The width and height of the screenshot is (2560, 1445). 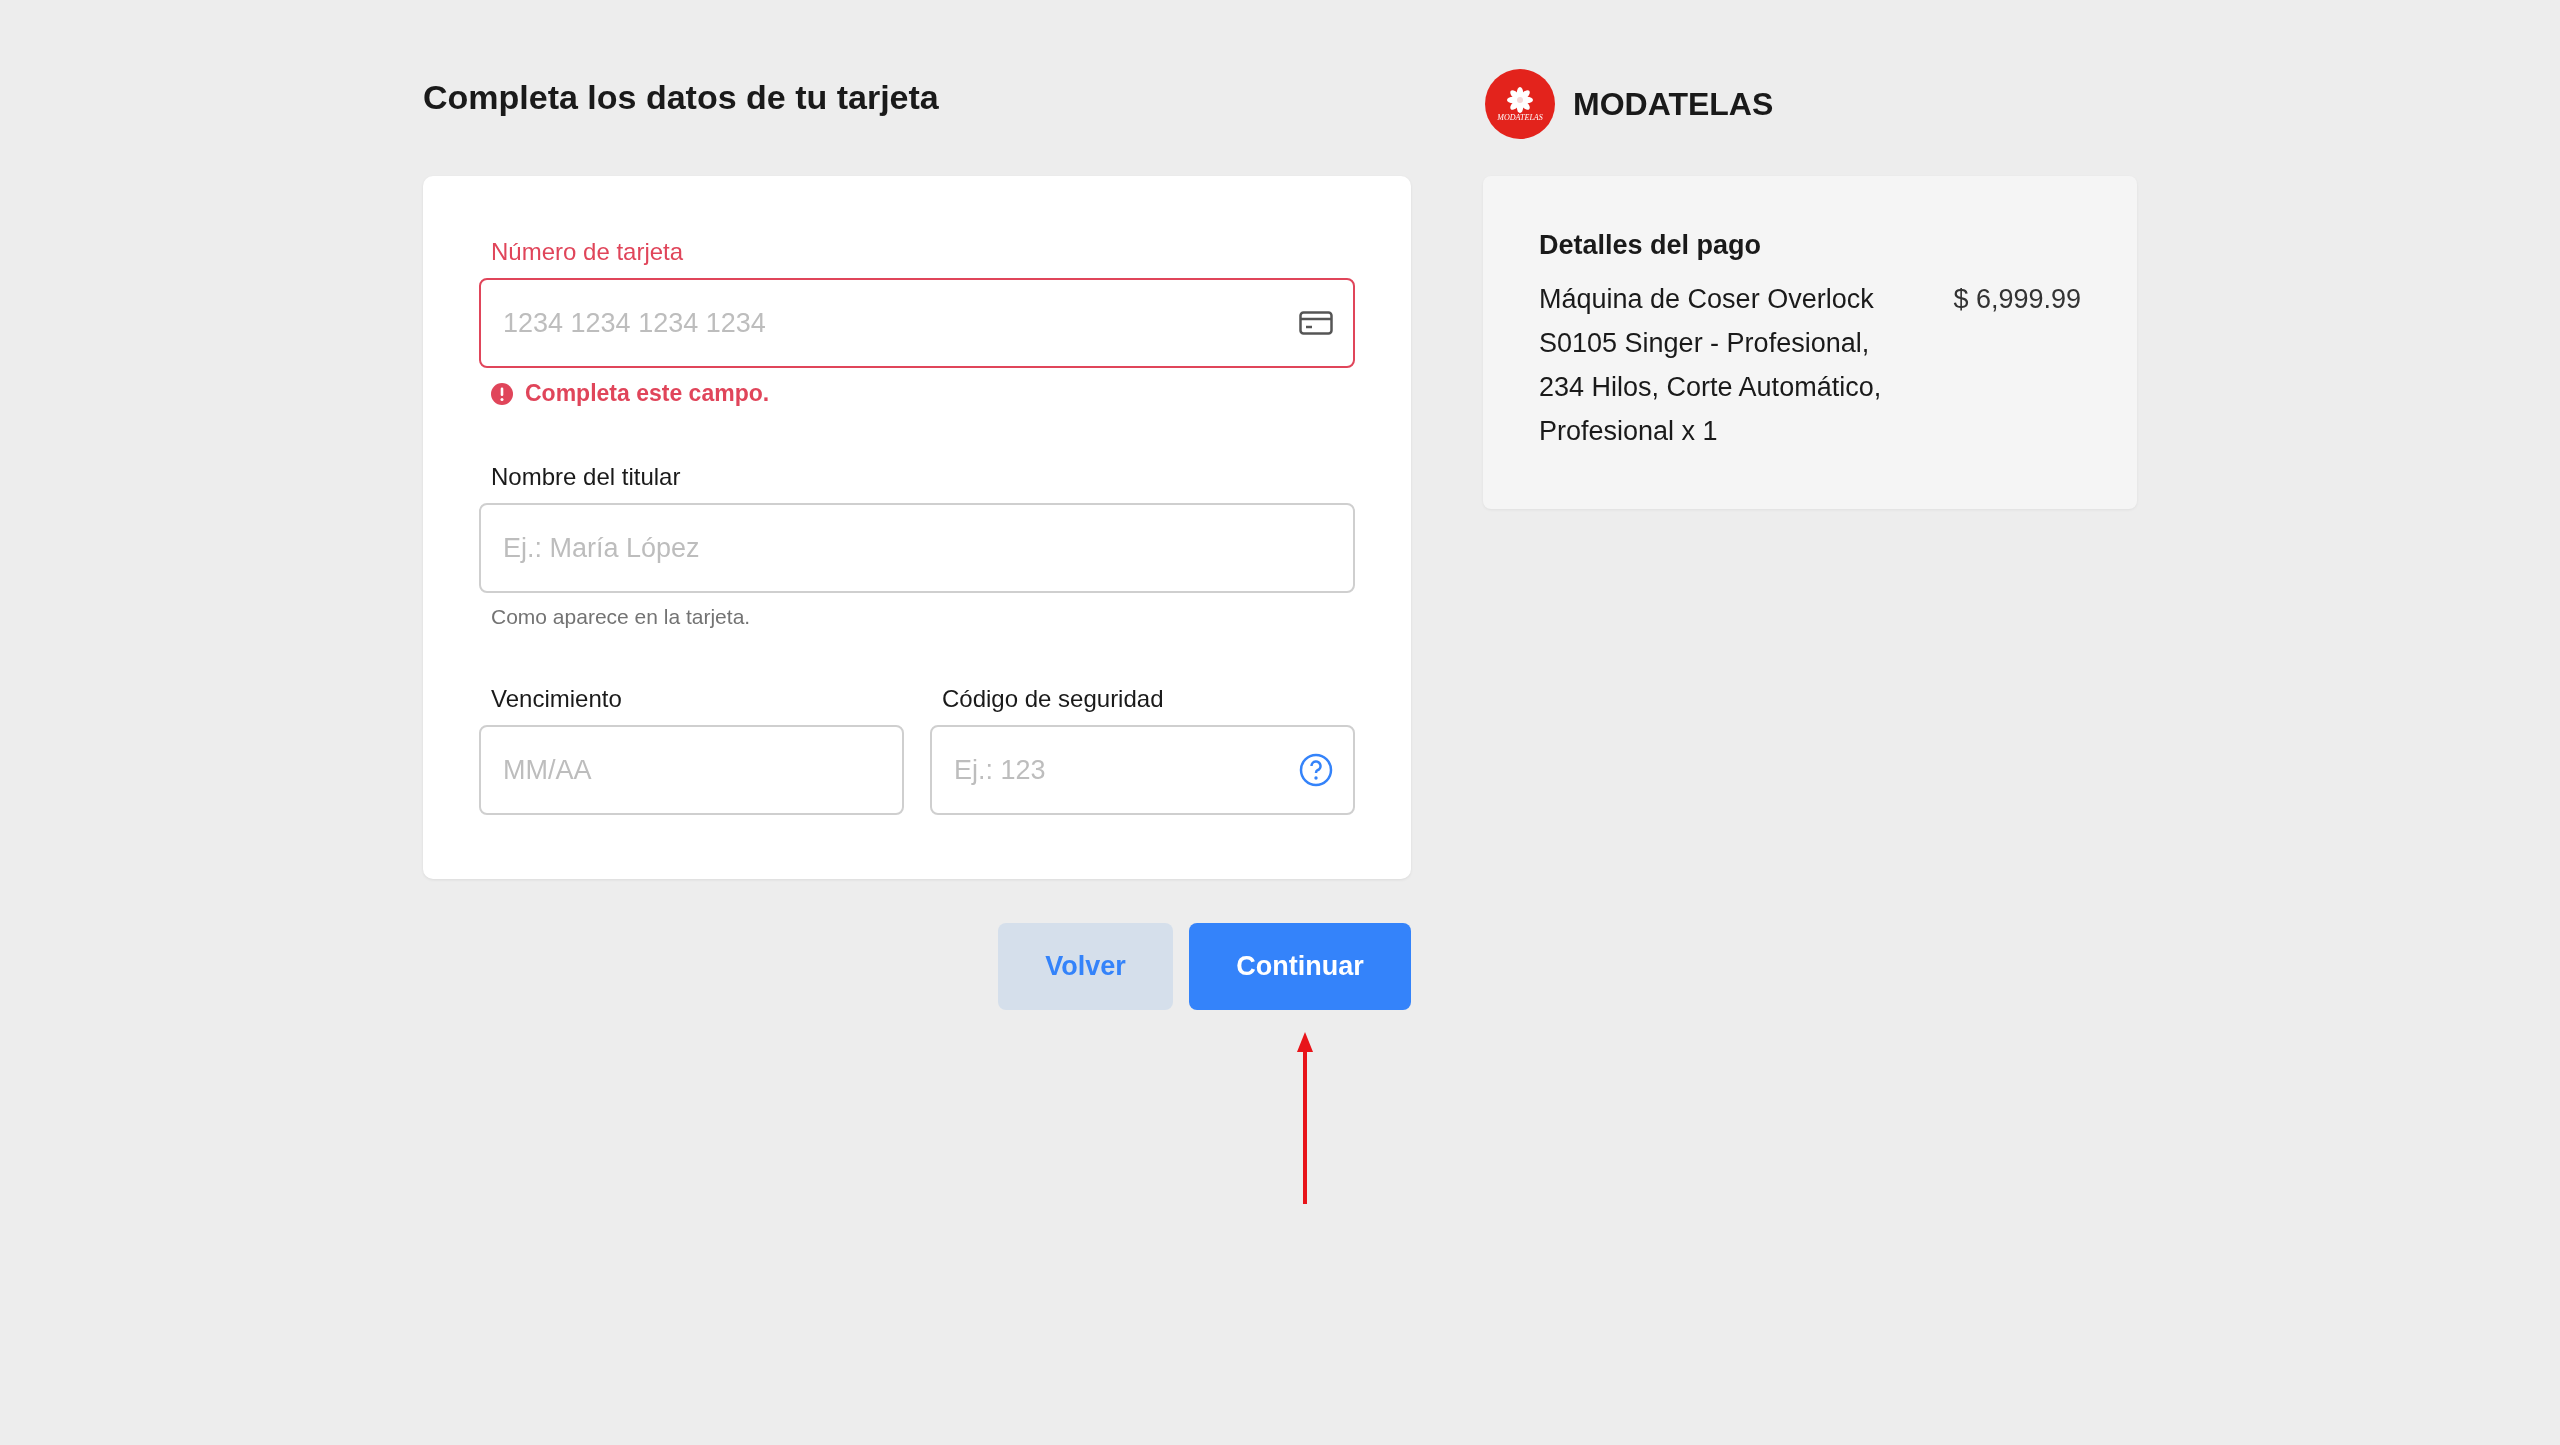 What do you see at coordinates (621, 617) in the screenshot?
I see `helper-text: Como aparece en la tarjeta.` at bounding box center [621, 617].